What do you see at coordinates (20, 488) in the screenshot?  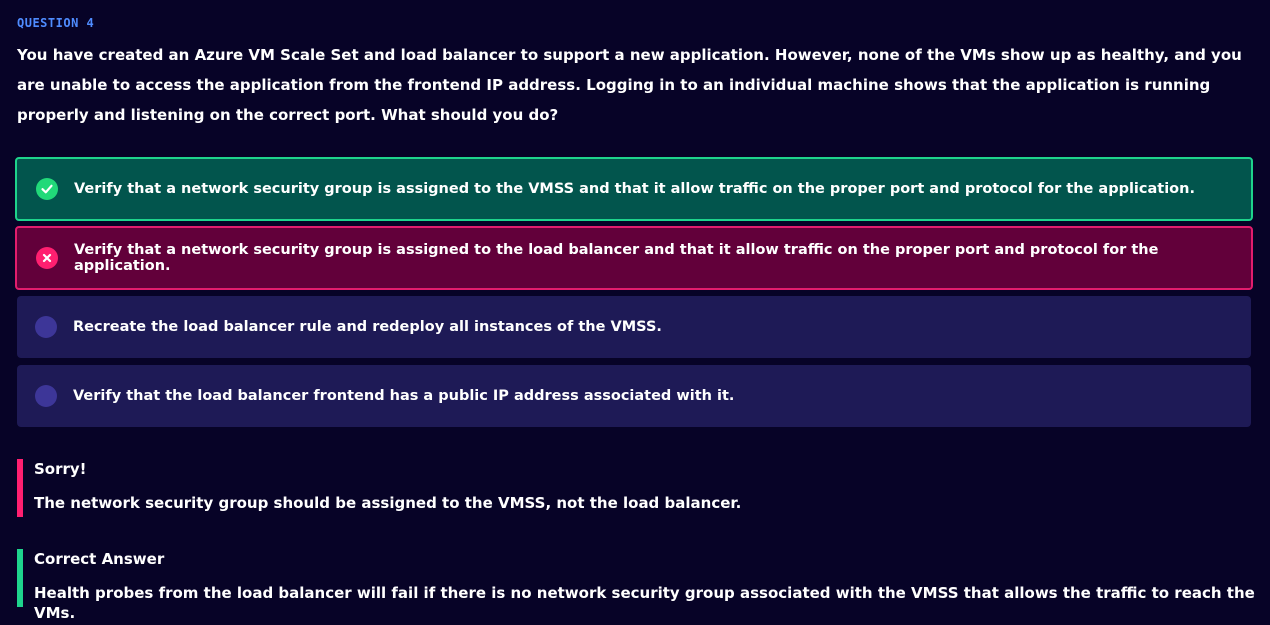 I see `incorrect-accent-bar` at bounding box center [20, 488].